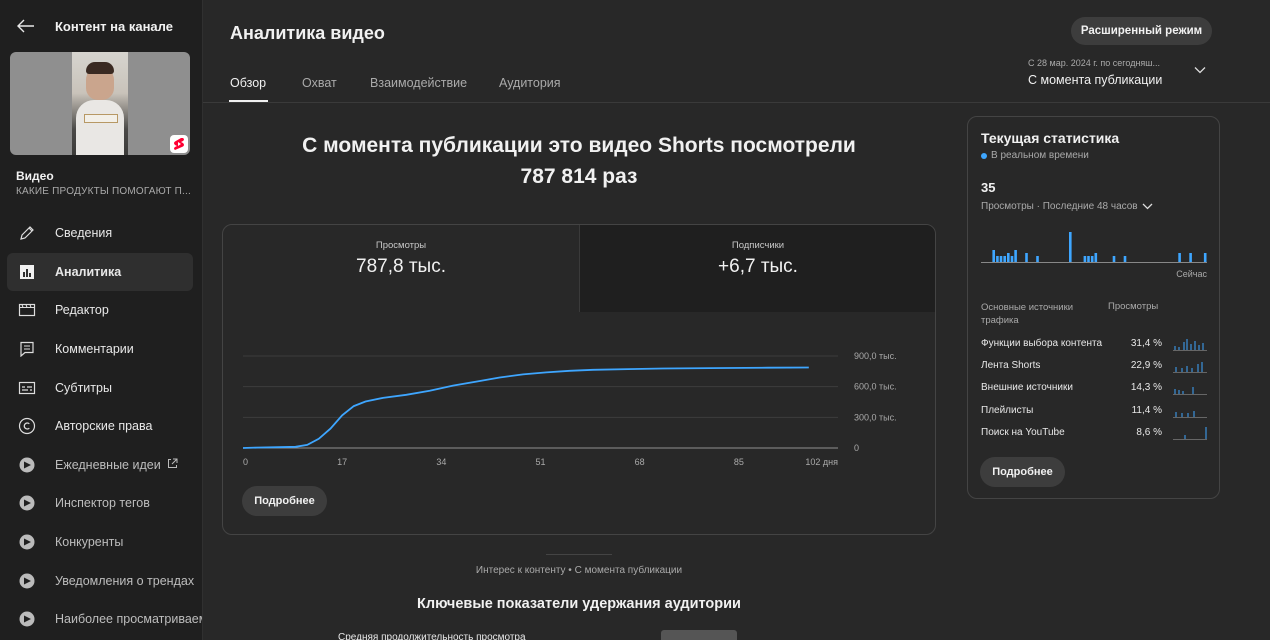 This screenshot has height=640, width=1270. Describe the element at coordinates (525, 407) in the screenshot. I see `views-series-line` at that location.